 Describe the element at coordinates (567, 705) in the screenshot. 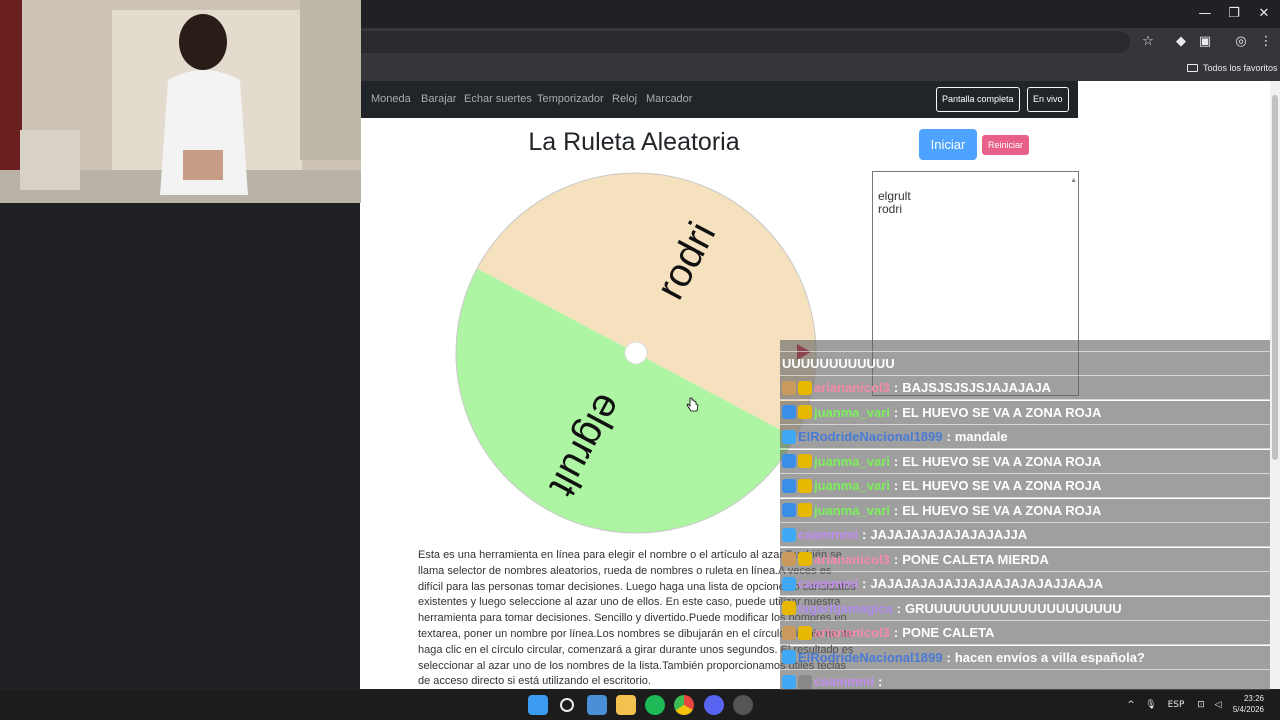

I see `search-icon` at that location.